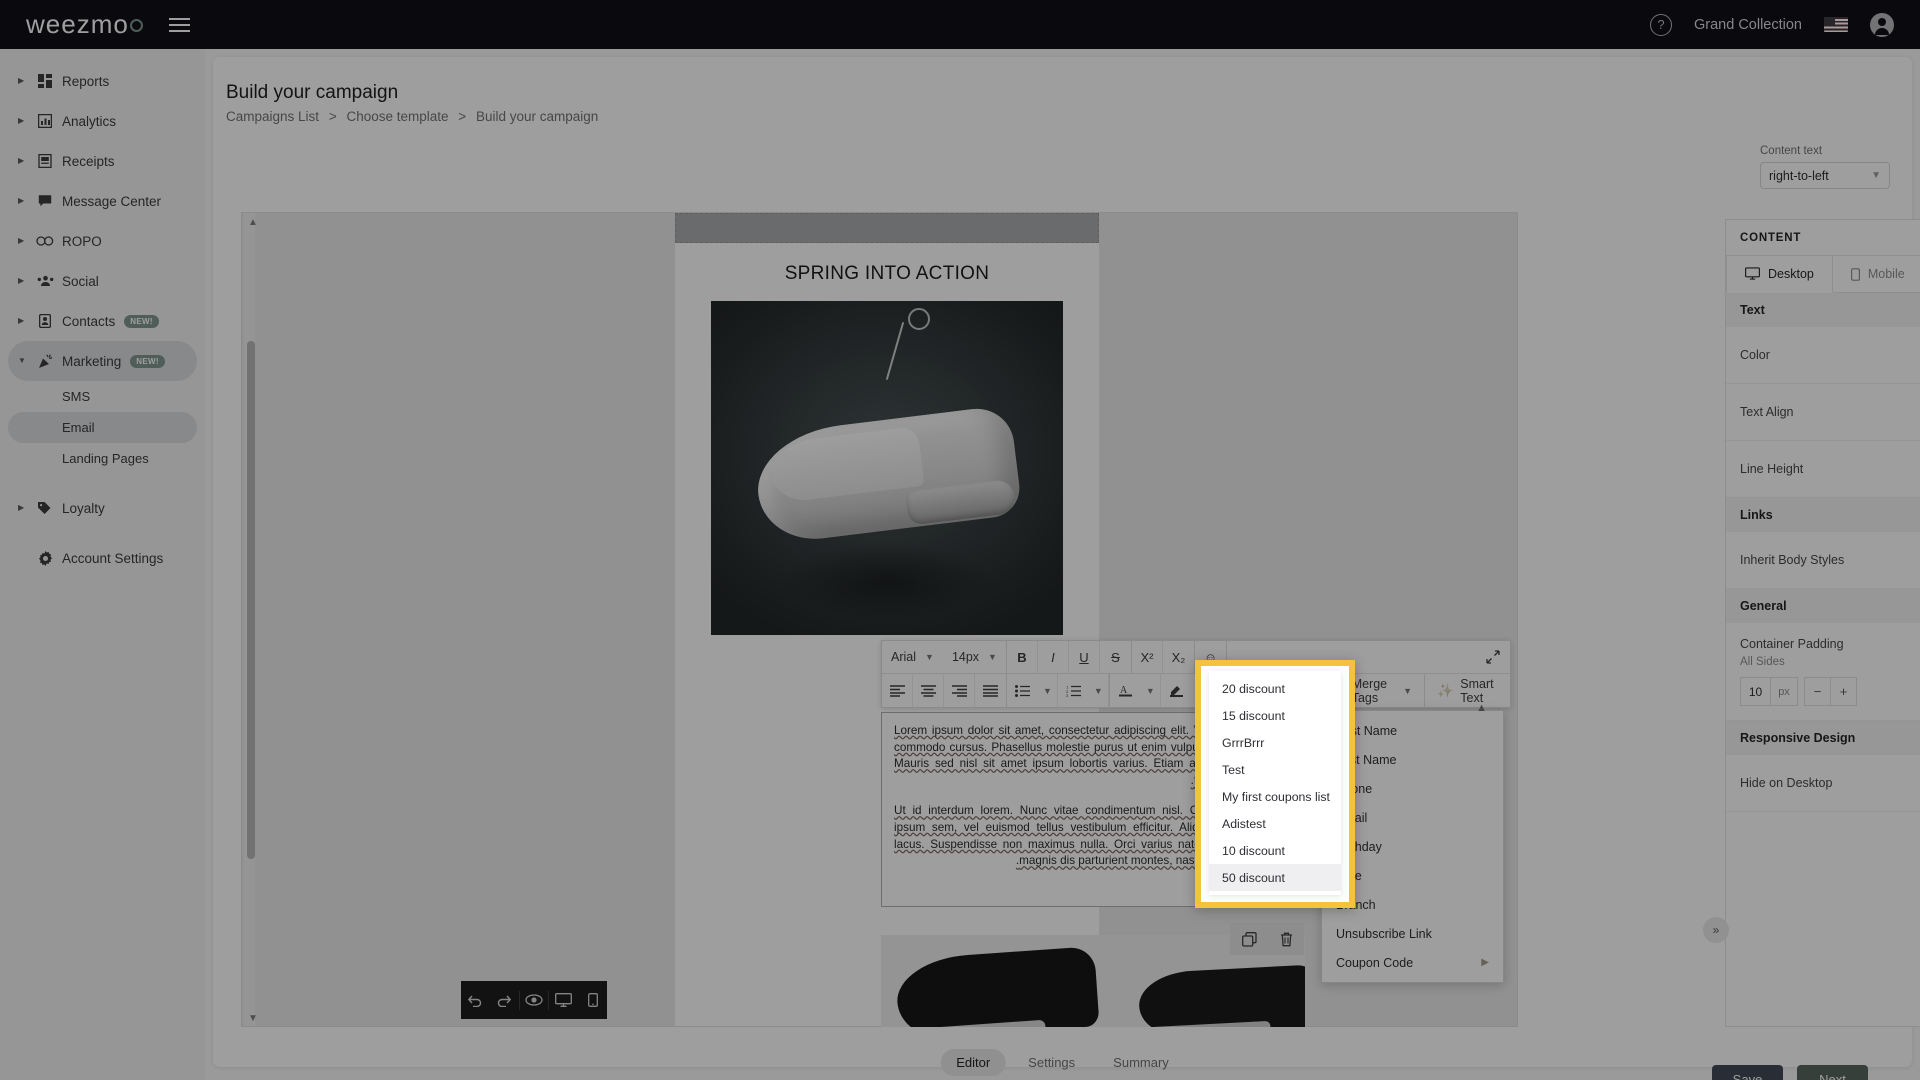 The height and width of the screenshot is (1080, 1920). What do you see at coordinates (475, 1000) in the screenshot?
I see `undo-icon` at bounding box center [475, 1000].